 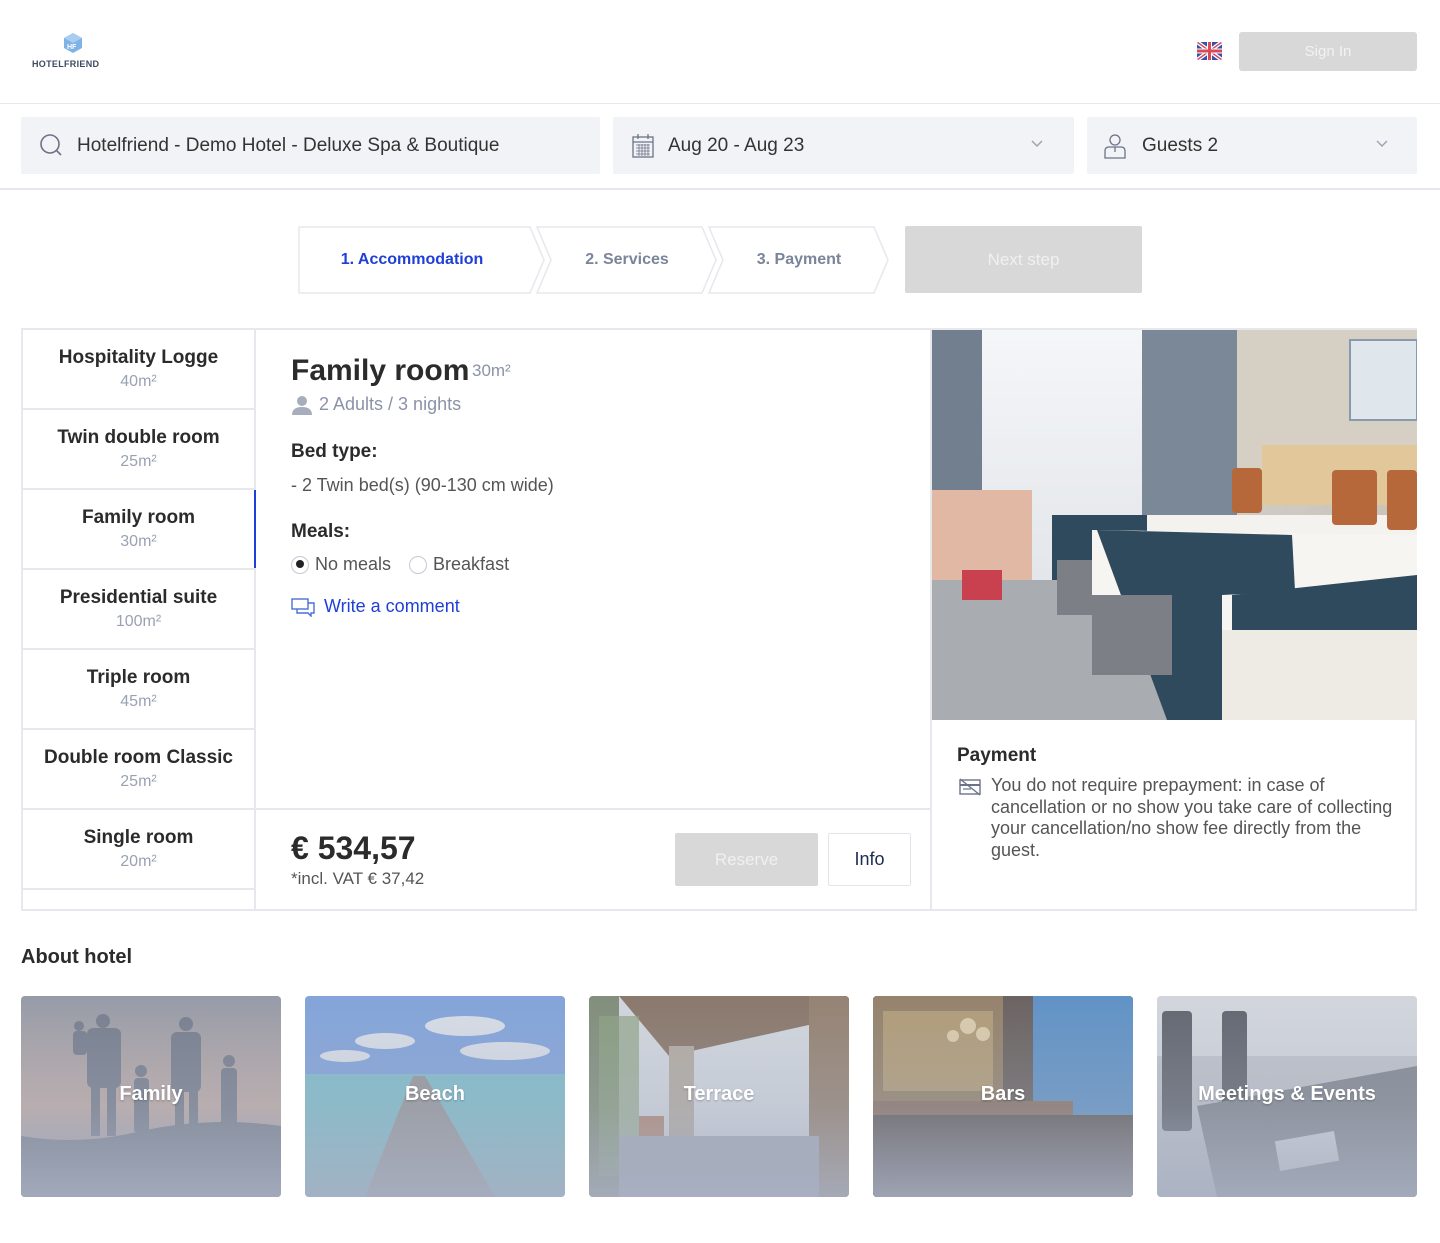 What do you see at coordinates (358, 878) in the screenshot?
I see `vat-note: *incl. VAT € 37,42` at bounding box center [358, 878].